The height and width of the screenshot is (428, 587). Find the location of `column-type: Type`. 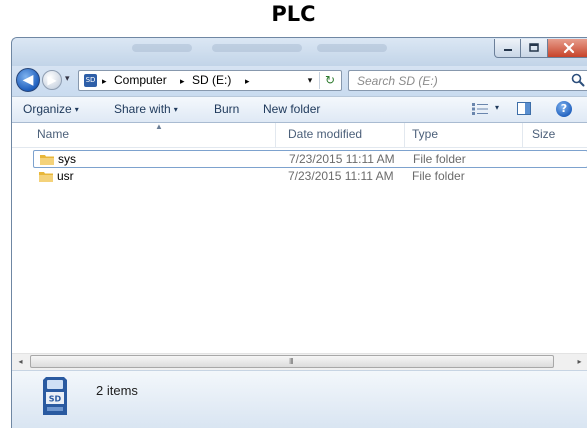

column-type: Type is located at coordinates (425, 134).